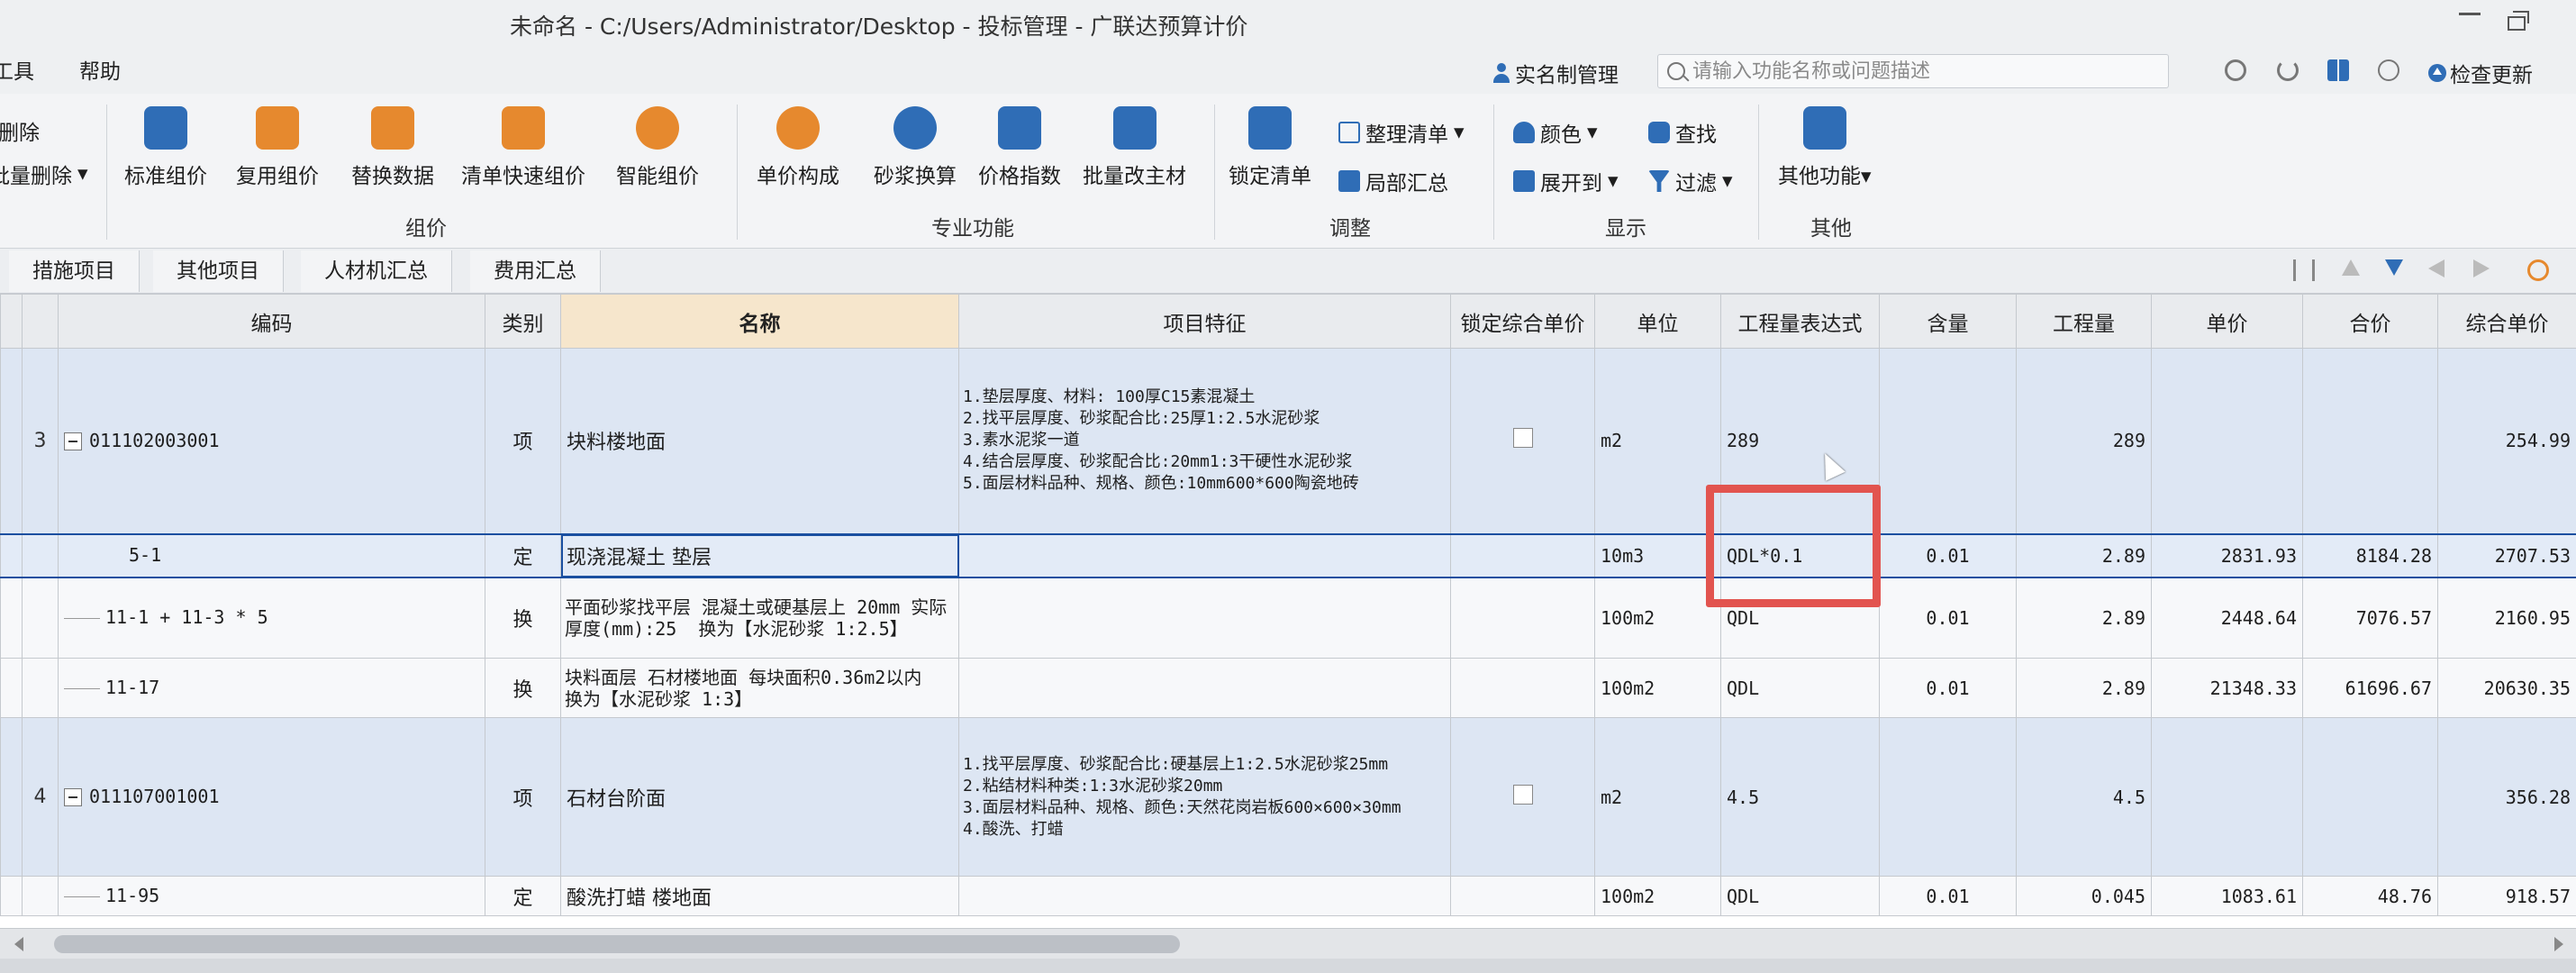 The height and width of the screenshot is (973, 2576). What do you see at coordinates (2370, 618) in the screenshot?
I see `total-cell: 7076.57` at bounding box center [2370, 618].